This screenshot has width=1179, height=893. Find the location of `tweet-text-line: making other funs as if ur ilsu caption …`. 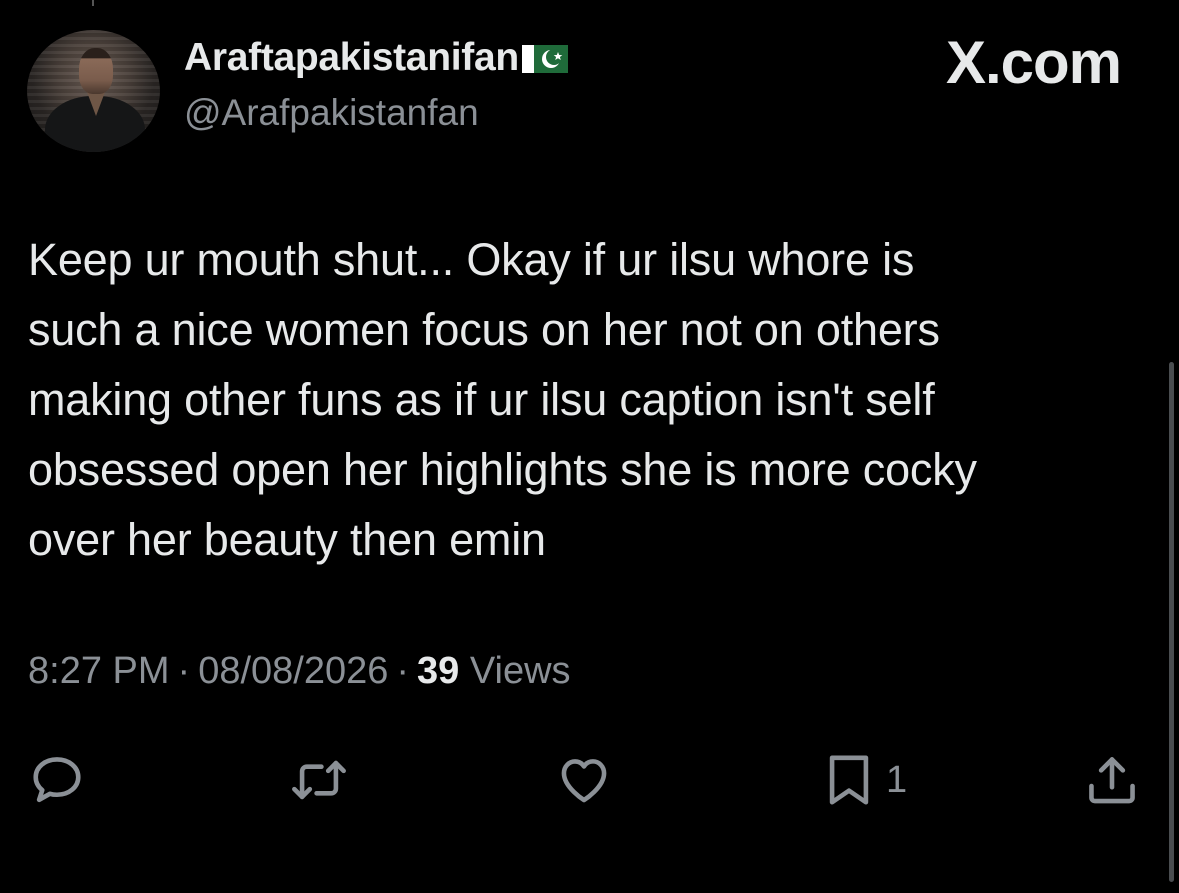

tweet-text-line: making other funs as if ur ilsu caption … is located at coordinates (481, 399).